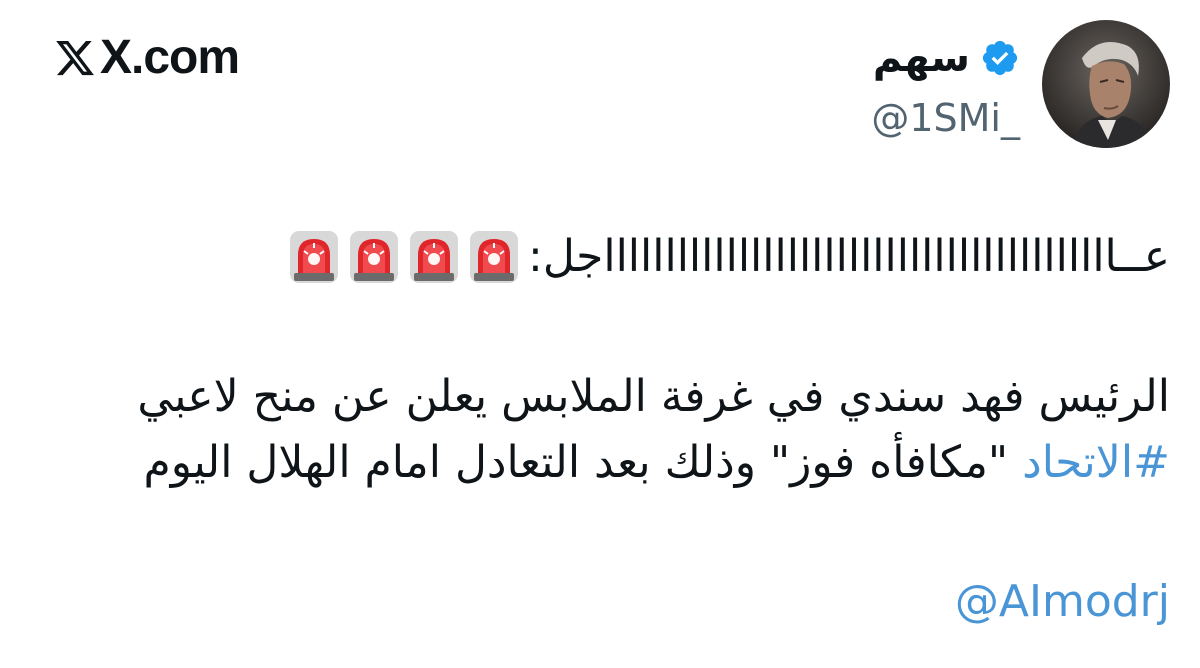  I want to click on avatar, so click(1106, 84).